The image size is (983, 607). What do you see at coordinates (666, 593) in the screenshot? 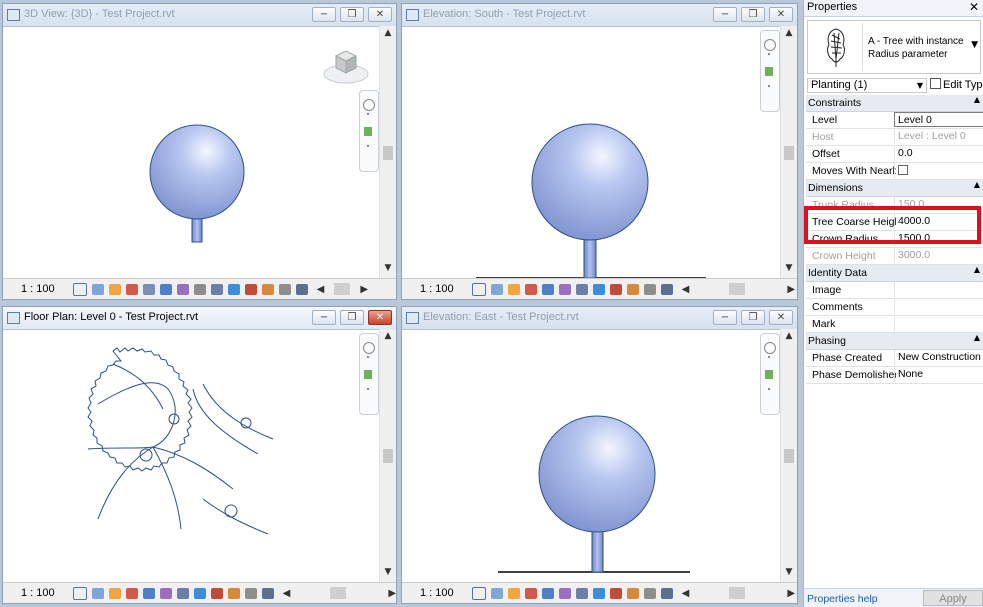
I see `constraints-icon` at bounding box center [666, 593].